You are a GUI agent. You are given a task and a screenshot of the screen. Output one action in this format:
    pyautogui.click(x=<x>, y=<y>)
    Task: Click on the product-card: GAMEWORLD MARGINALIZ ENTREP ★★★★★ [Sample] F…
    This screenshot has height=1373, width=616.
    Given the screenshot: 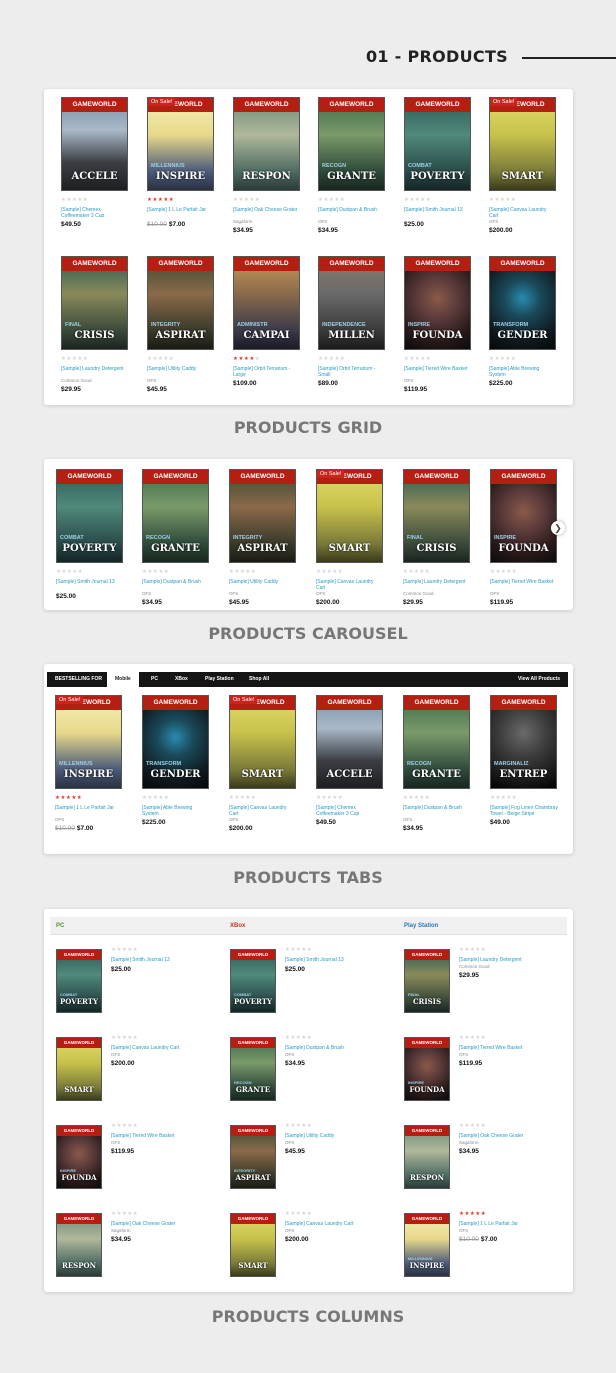 What is the action you would take?
    pyautogui.click(x=524, y=760)
    